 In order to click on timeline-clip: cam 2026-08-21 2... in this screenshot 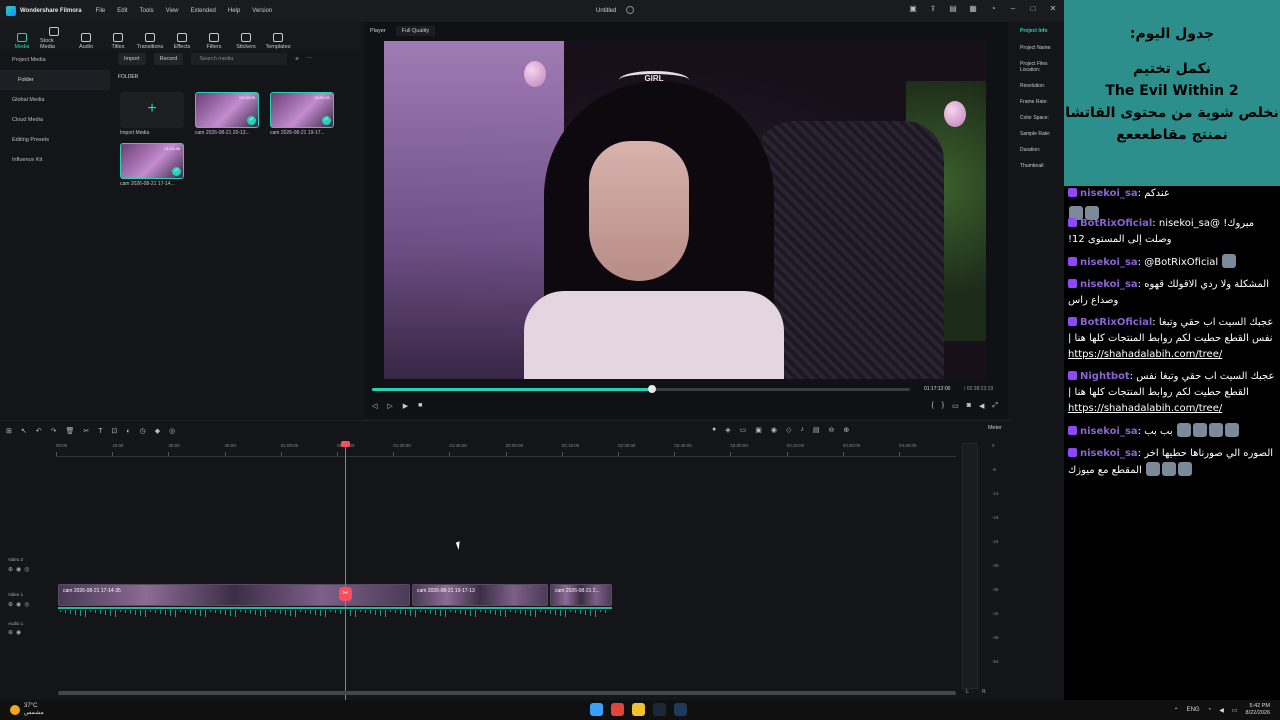, I will do `click(581, 595)`.